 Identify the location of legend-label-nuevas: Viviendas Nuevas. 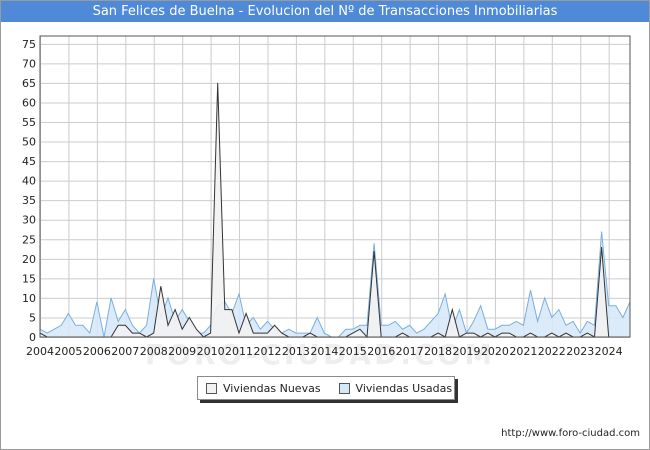
(272, 388).